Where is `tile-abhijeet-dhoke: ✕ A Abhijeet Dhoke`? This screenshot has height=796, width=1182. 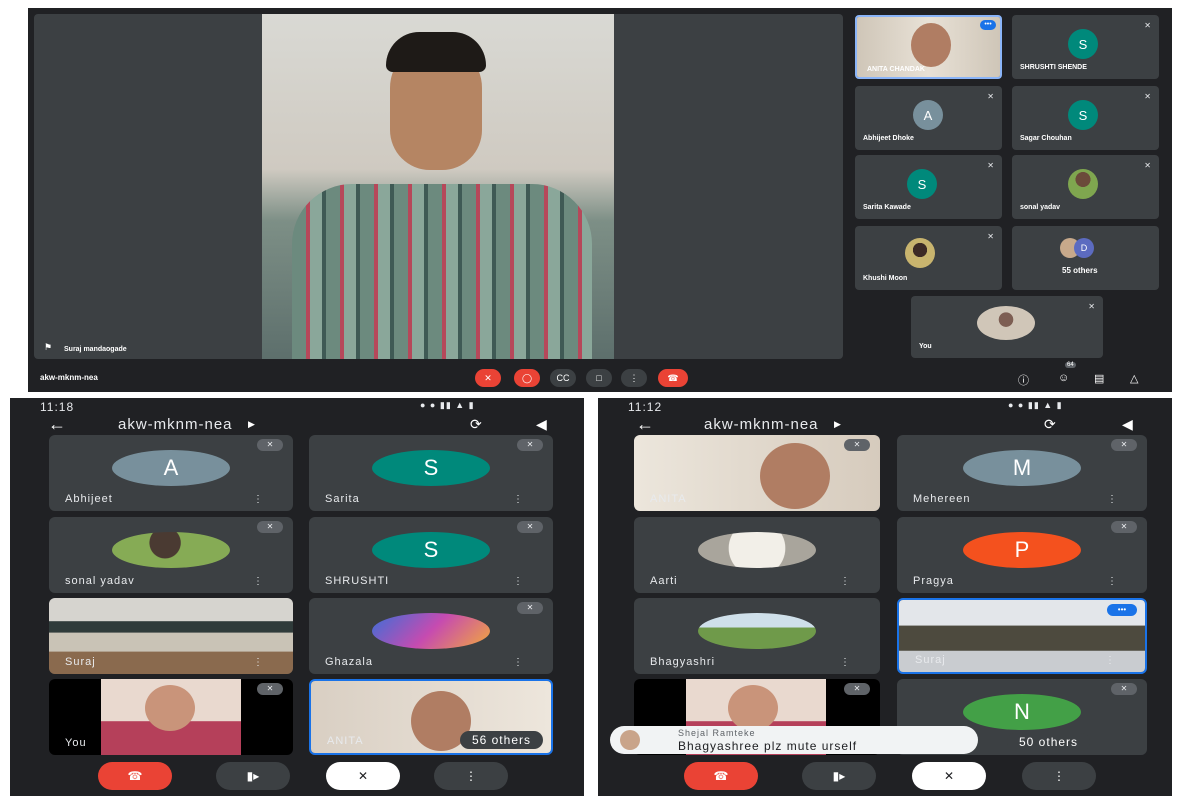 tile-abhijeet-dhoke: ✕ A Abhijeet Dhoke is located at coordinates (928, 118).